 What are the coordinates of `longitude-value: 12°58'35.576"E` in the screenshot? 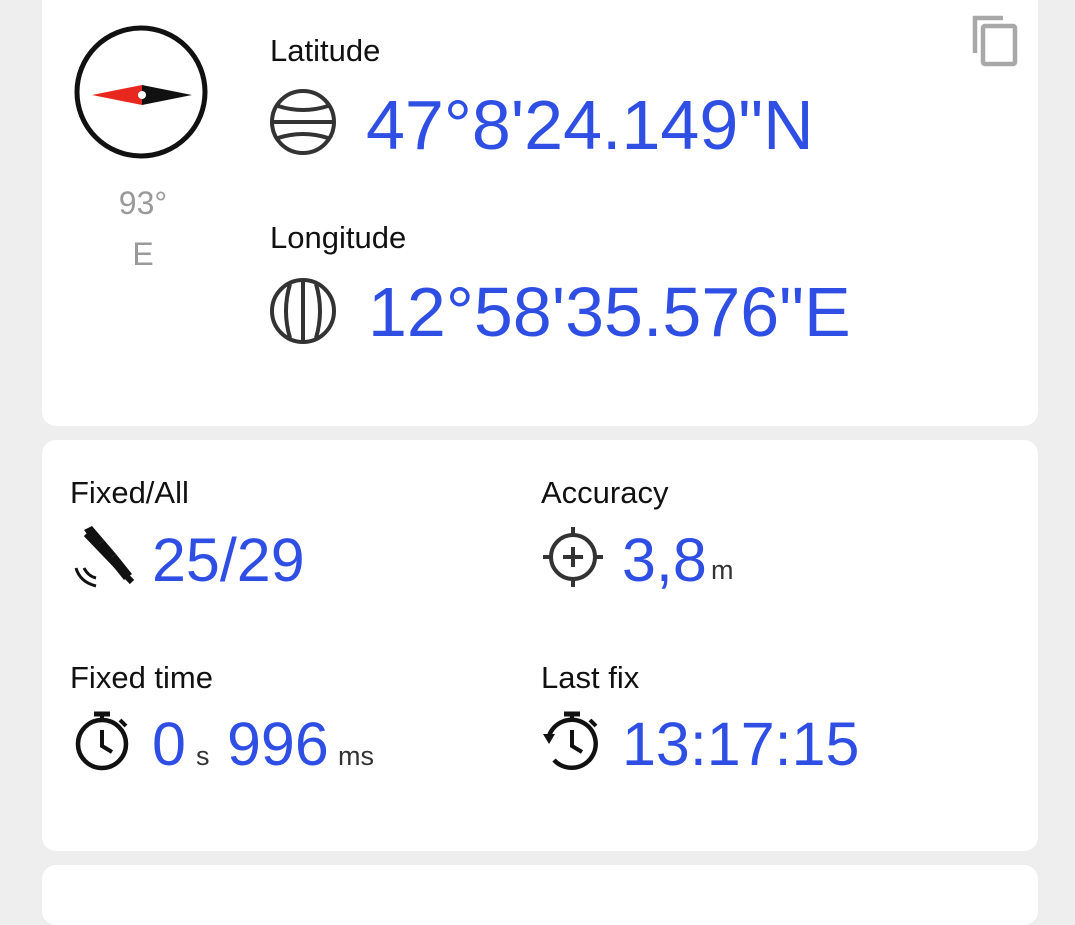 It's located at (609, 312).